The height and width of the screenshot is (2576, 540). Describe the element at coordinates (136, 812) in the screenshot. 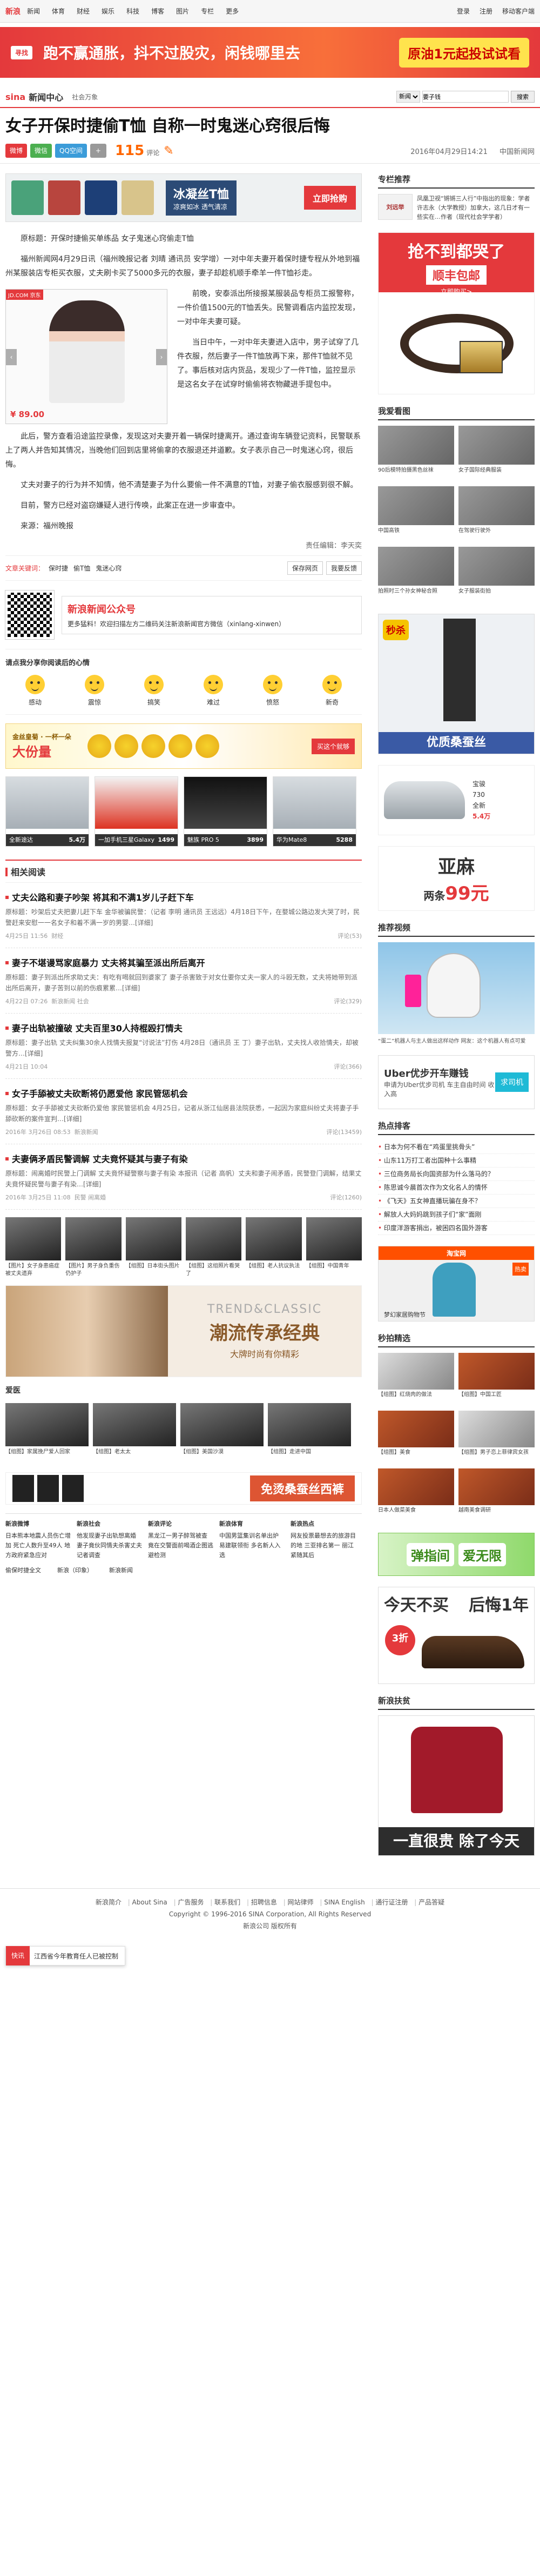

I see `product-card: 一加手机三星Galaxy 1499` at that location.